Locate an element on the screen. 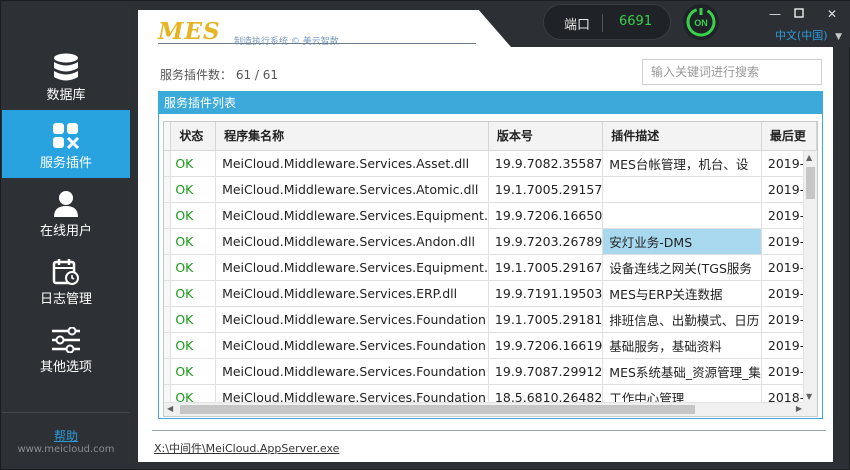 The height and width of the screenshot is (470, 850). panel-title: 服务插件列表 is located at coordinates (490, 103).